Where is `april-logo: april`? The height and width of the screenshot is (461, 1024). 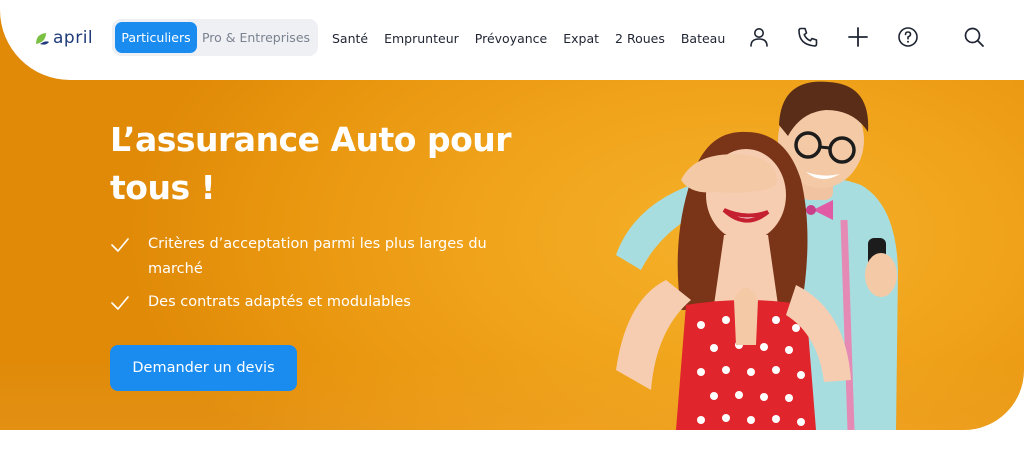
april-logo: april is located at coordinates (63, 38).